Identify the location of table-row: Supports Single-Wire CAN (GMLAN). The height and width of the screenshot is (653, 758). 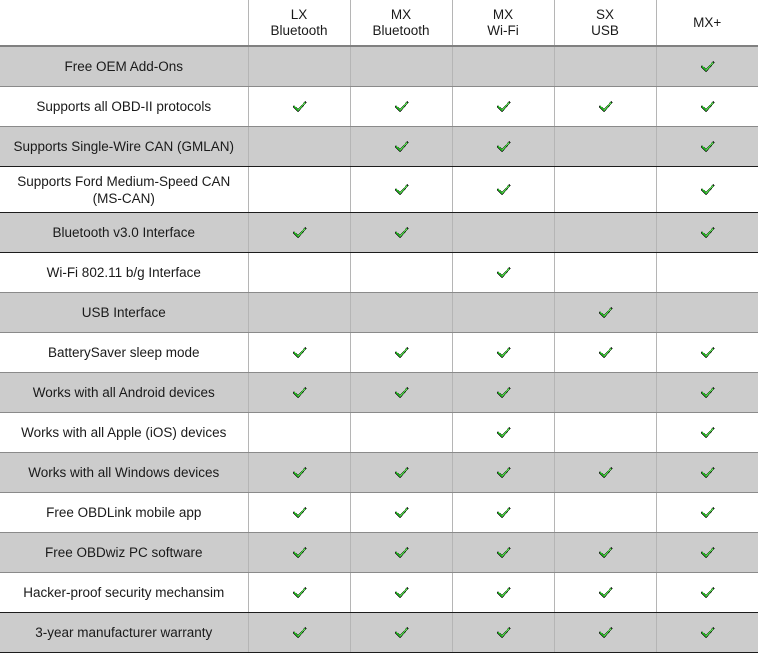
(379, 147).